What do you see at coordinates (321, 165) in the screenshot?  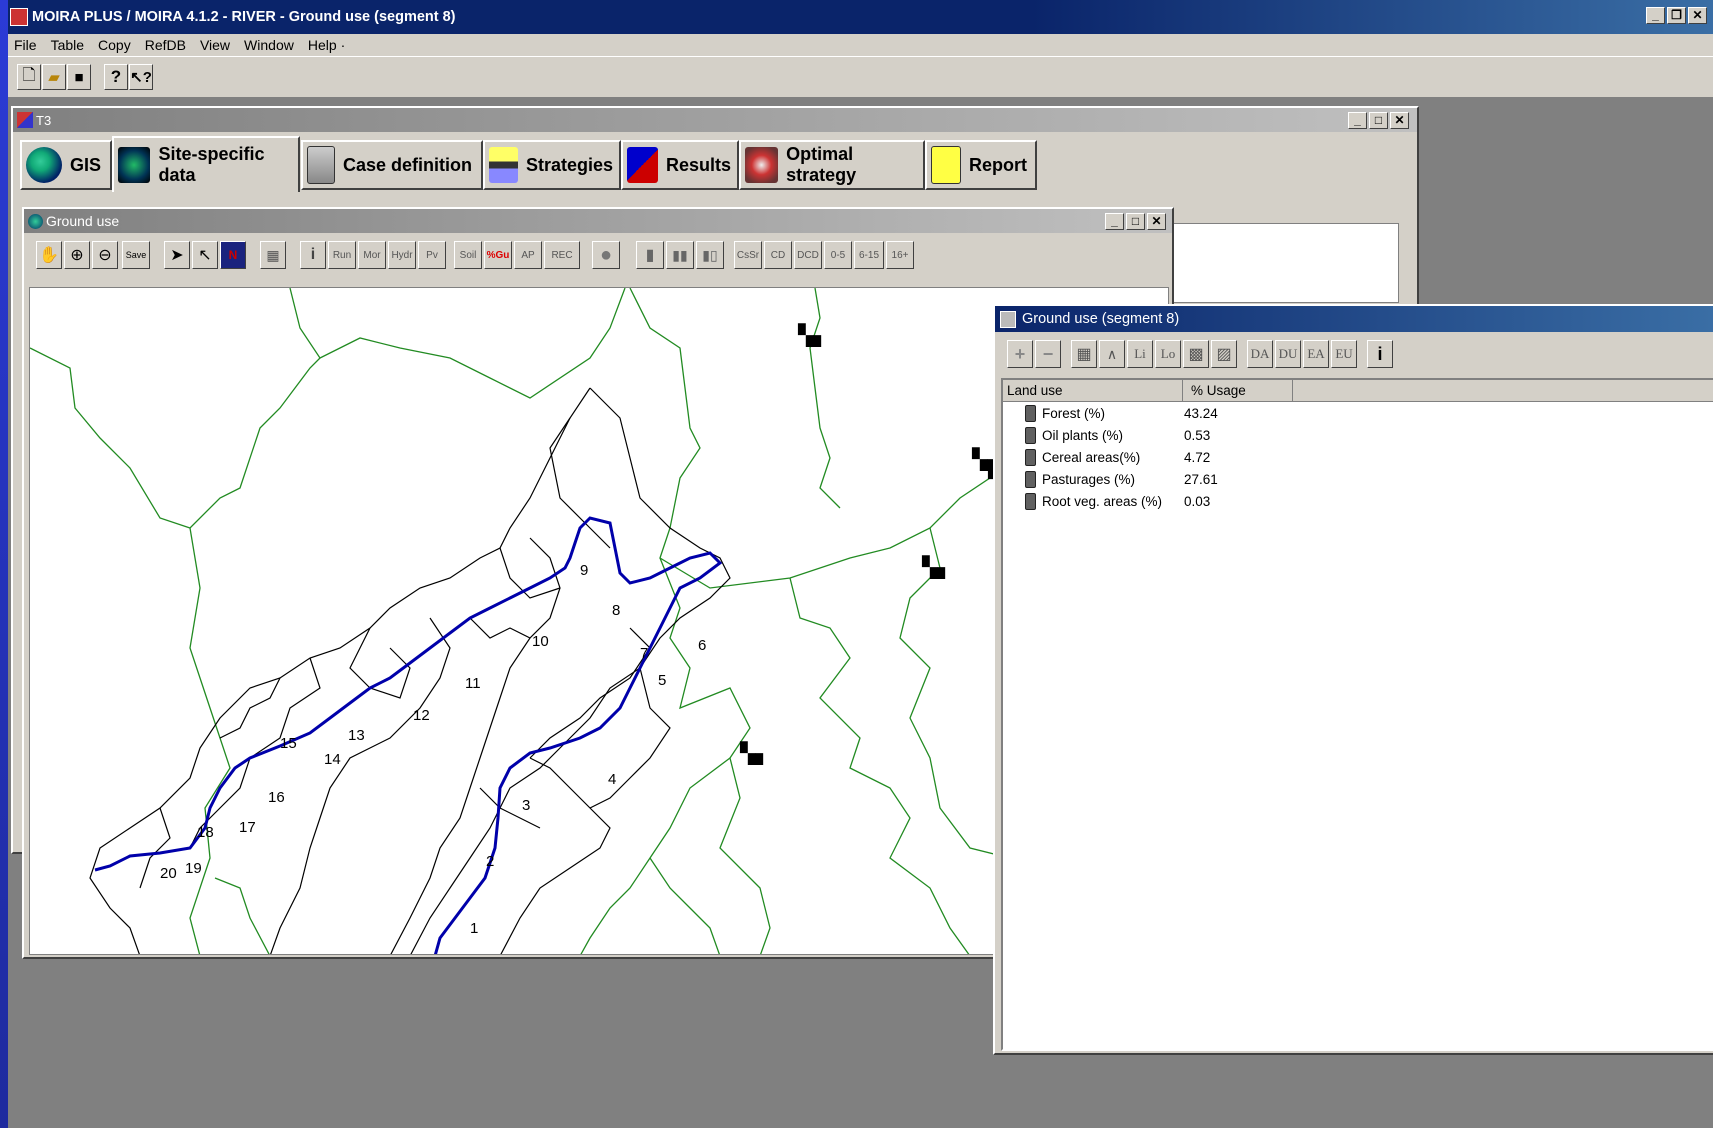 I see `cabinet-icon` at bounding box center [321, 165].